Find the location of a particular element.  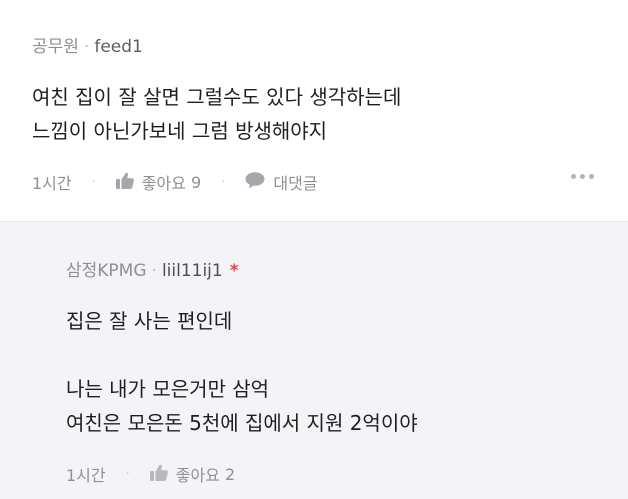

reply-actions: 1시간 · 좋아요 2 is located at coordinates (150, 474).